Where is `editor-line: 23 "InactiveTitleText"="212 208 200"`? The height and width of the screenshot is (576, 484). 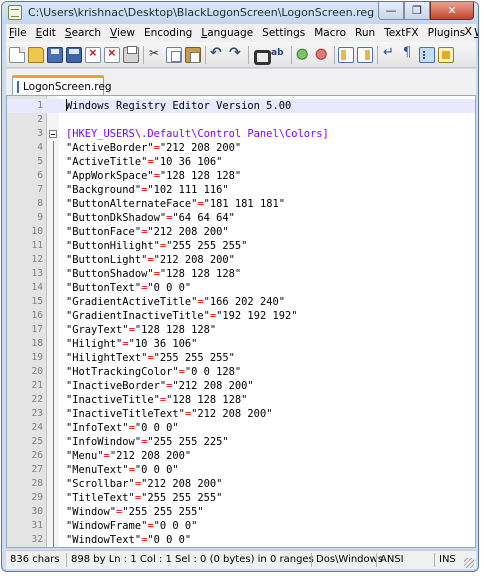
editor-line: 23 "InactiveTitleText"="212 208 200" is located at coordinates (241, 414).